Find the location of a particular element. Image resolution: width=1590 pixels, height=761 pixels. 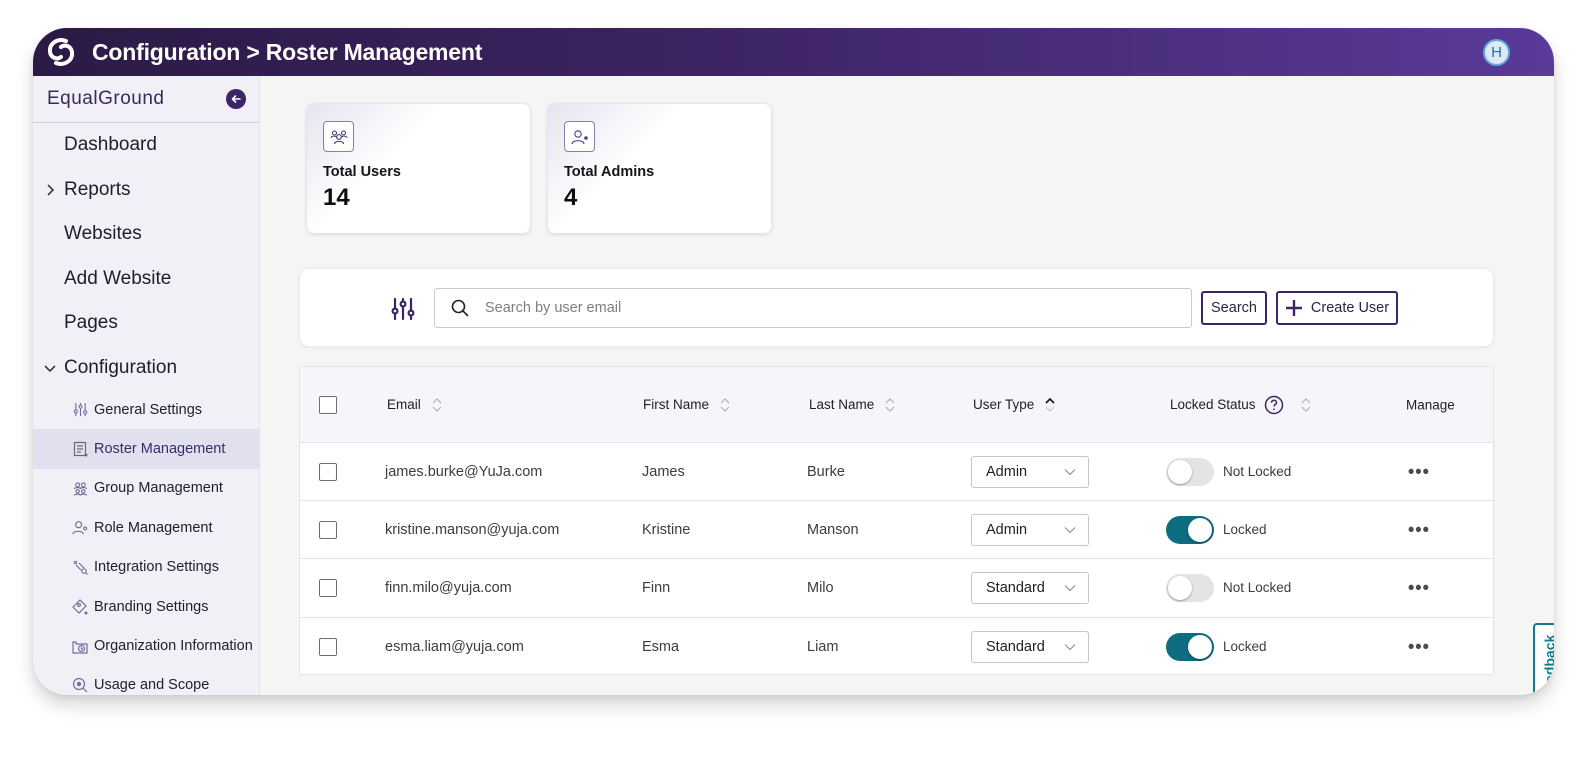

sidebar-item-integration-settings: Integration Settings is located at coordinates (146, 567).